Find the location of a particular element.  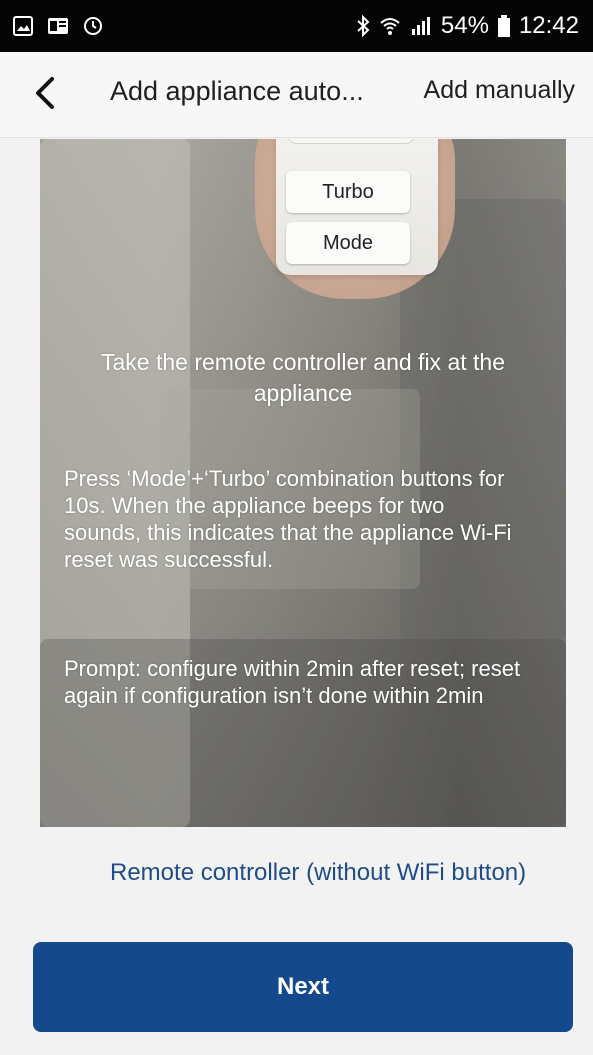

status-time: 12:42 is located at coordinates (548, 25).